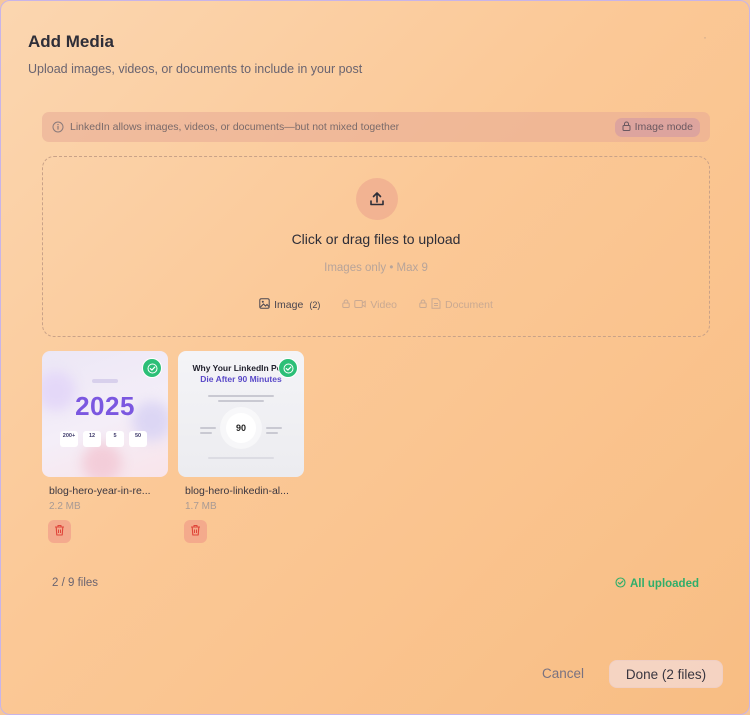 This screenshot has height=715, width=750. Describe the element at coordinates (360, 305) in the screenshot. I see `video-icon` at that location.